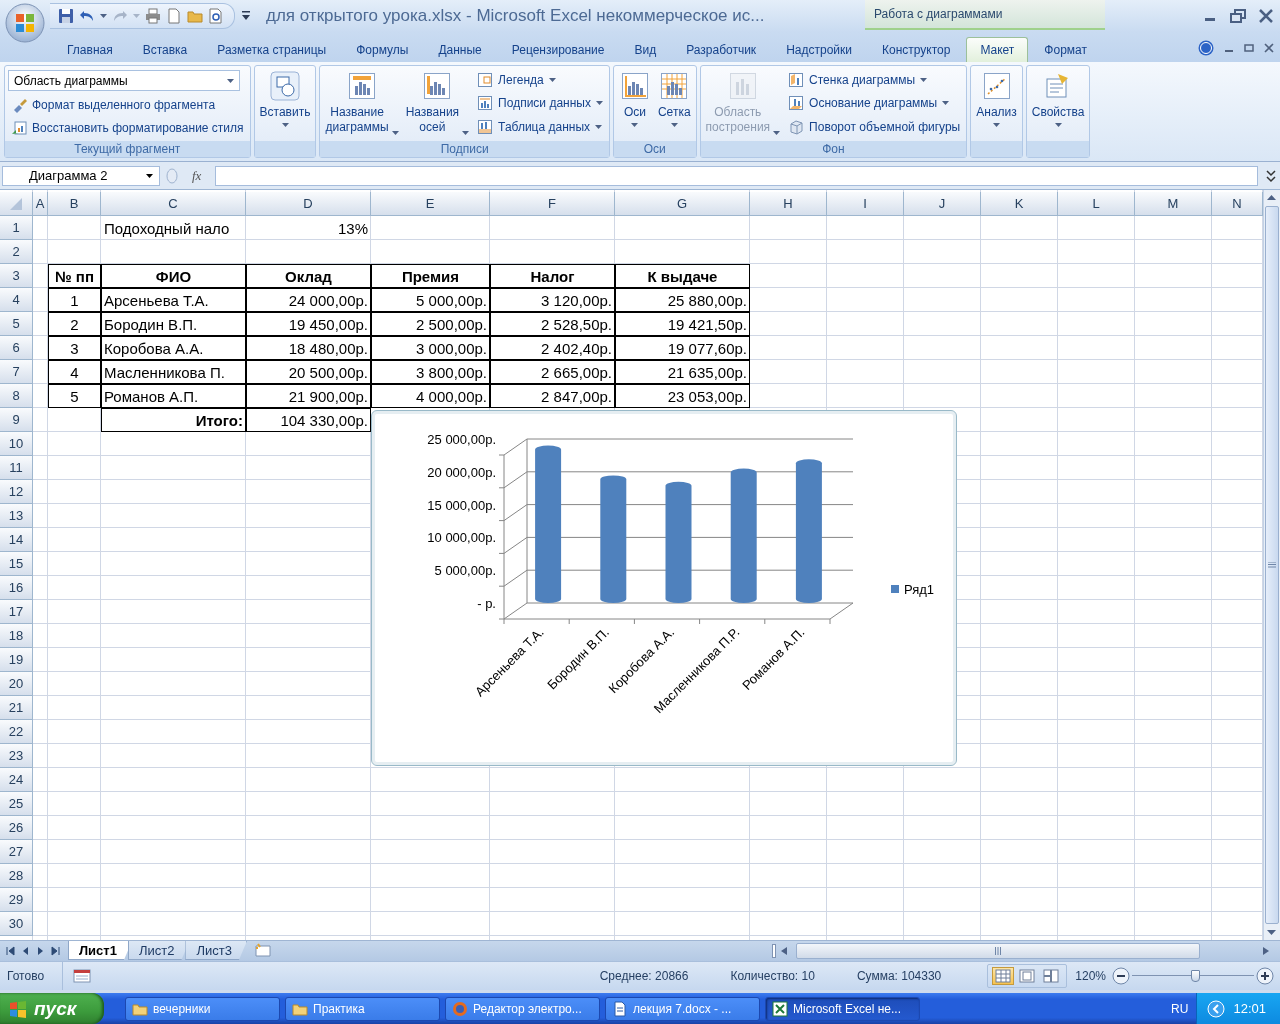 The width and height of the screenshot is (1280, 1024). Describe the element at coordinates (55, 951) in the screenshot. I see `last-sheet-icon` at that location.